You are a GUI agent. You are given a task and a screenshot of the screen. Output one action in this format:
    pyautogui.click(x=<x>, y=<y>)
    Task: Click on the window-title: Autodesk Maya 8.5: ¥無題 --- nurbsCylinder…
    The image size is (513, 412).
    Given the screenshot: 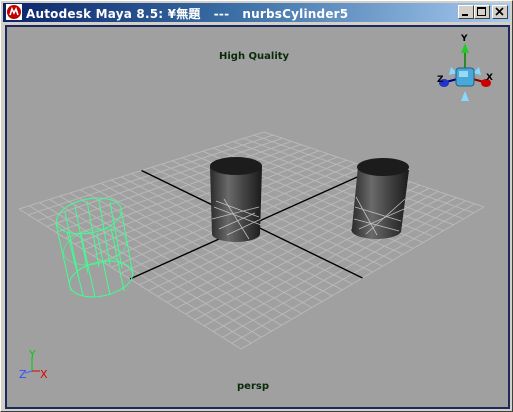 What is the action you would take?
    pyautogui.click(x=187, y=14)
    